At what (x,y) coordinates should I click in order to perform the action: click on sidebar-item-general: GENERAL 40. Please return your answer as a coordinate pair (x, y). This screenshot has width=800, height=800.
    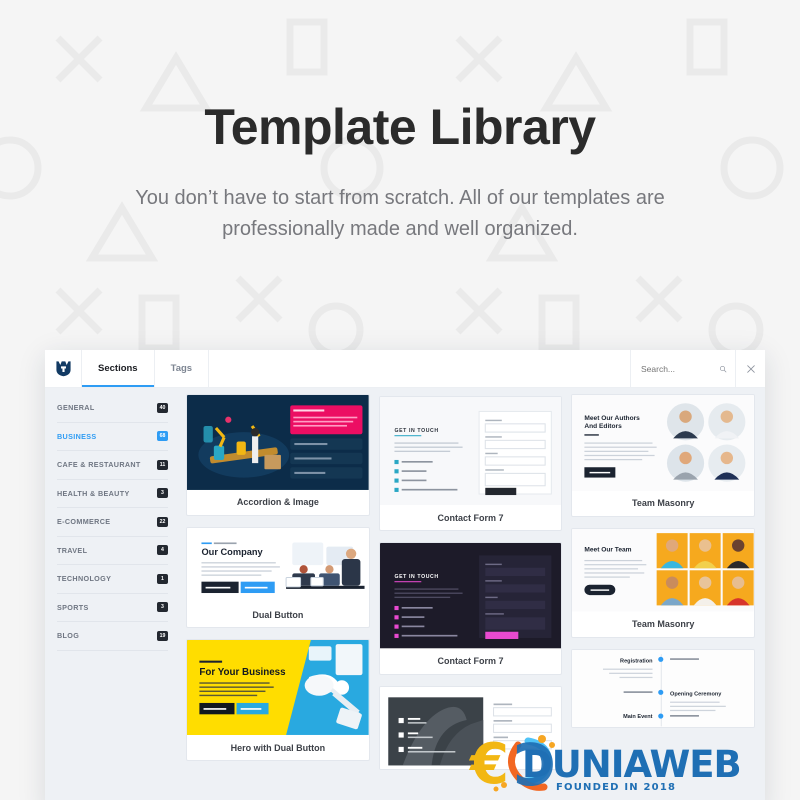
    Looking at the image, I should click on (112, 408).